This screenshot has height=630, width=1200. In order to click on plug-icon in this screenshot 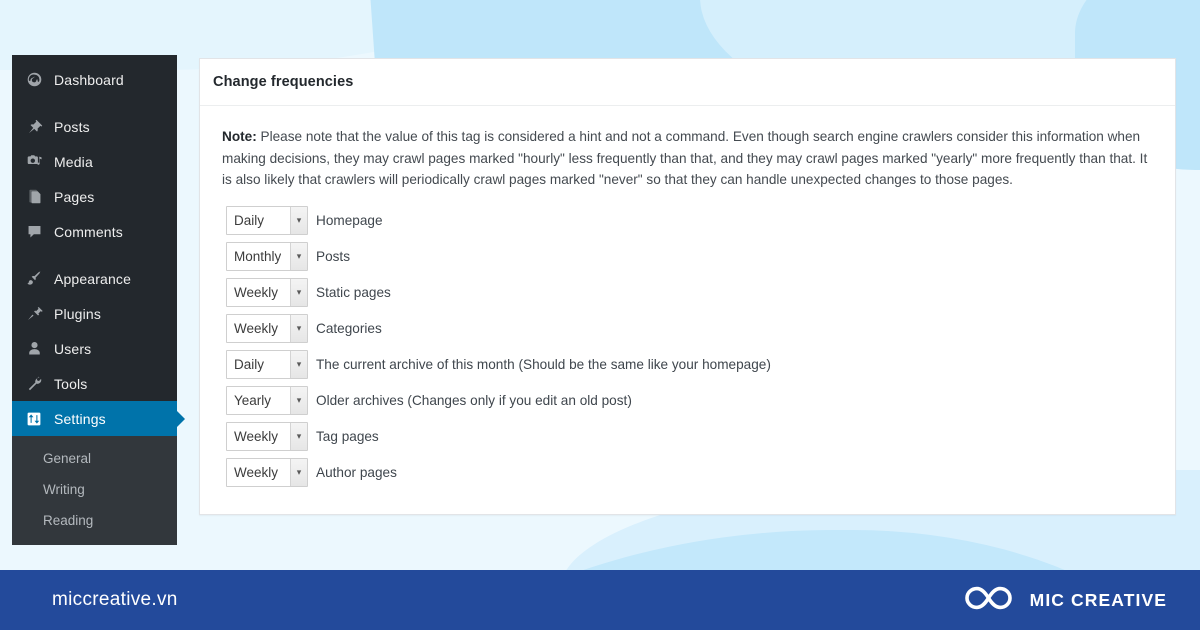, I will do `click(34, 314)`.